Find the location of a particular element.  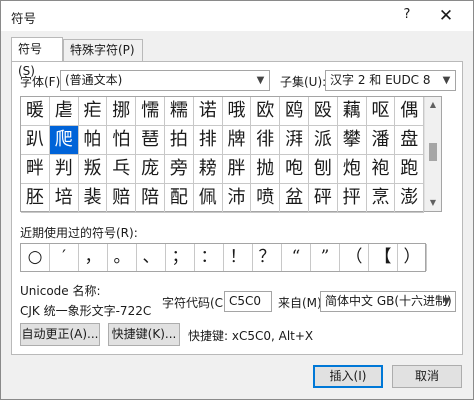

symbol-cell: 琶 is located at coordinates (150, 140).